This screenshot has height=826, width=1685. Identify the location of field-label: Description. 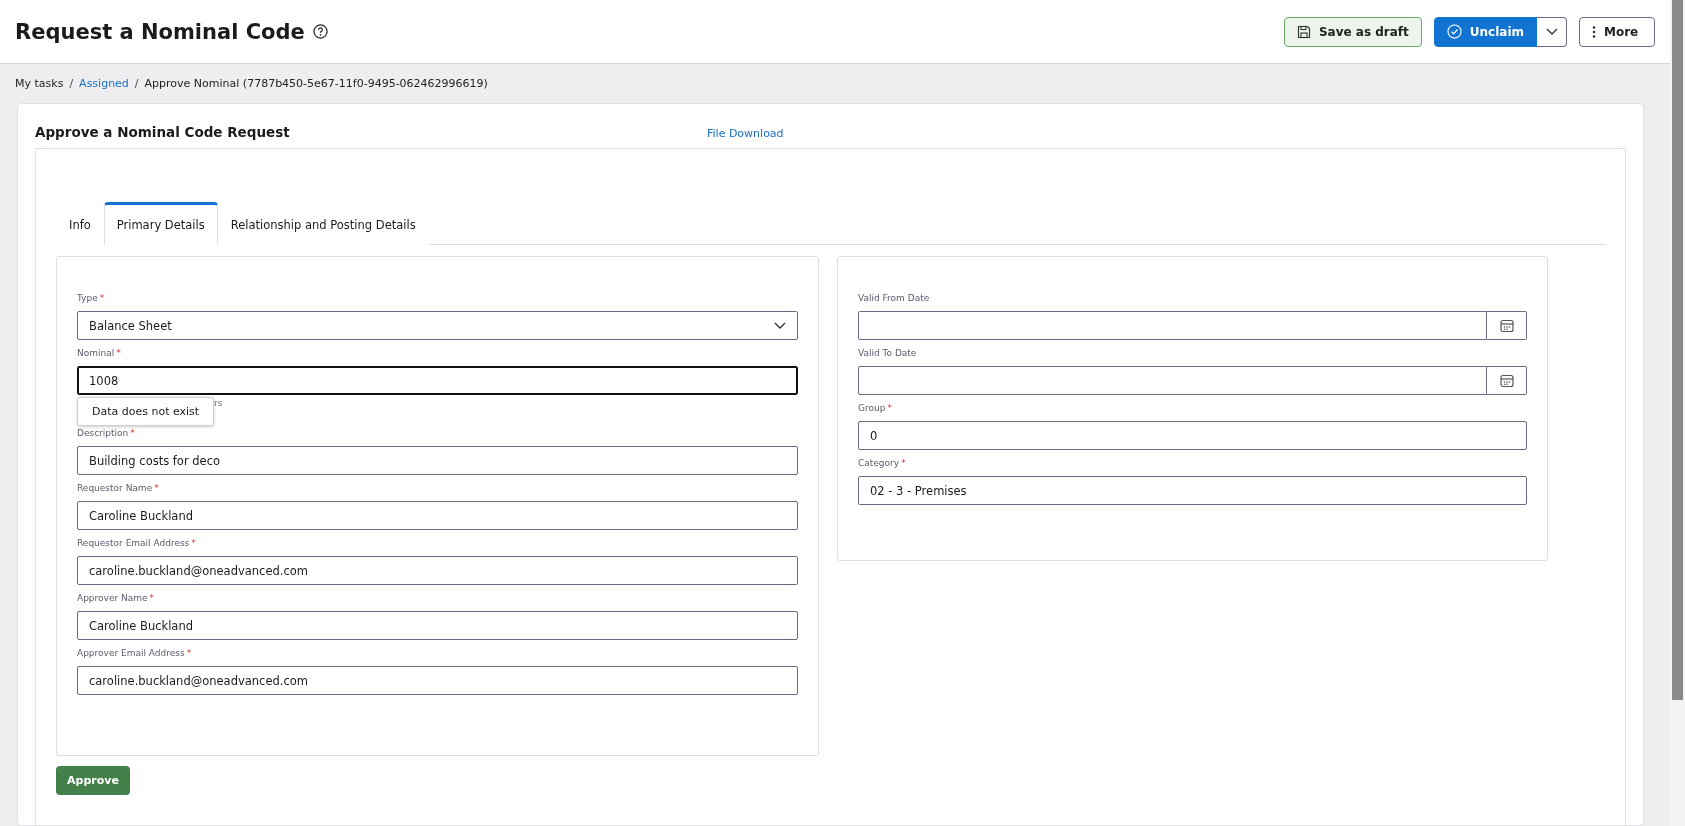
(103, 433).